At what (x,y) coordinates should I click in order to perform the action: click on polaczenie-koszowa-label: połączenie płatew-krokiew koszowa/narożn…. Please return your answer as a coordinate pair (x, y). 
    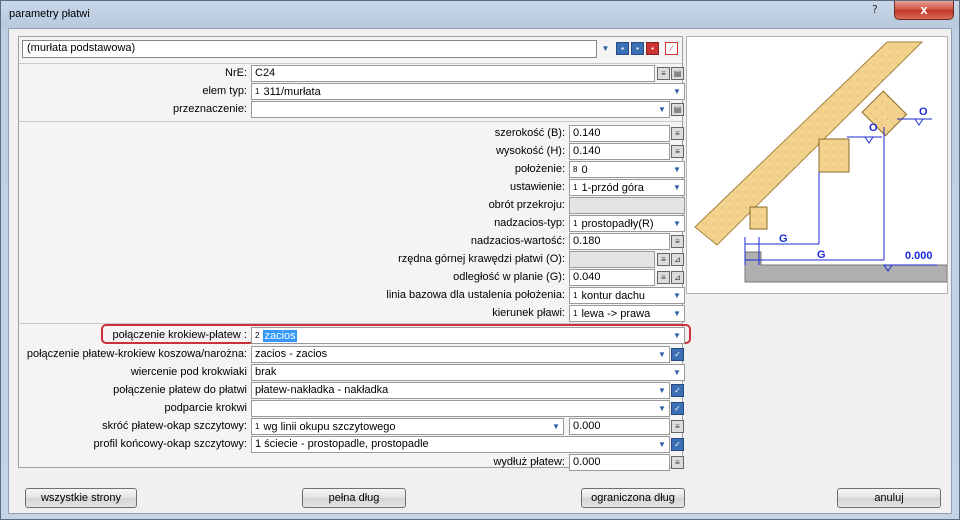
    Looking at the image, I should click on (136, 354).